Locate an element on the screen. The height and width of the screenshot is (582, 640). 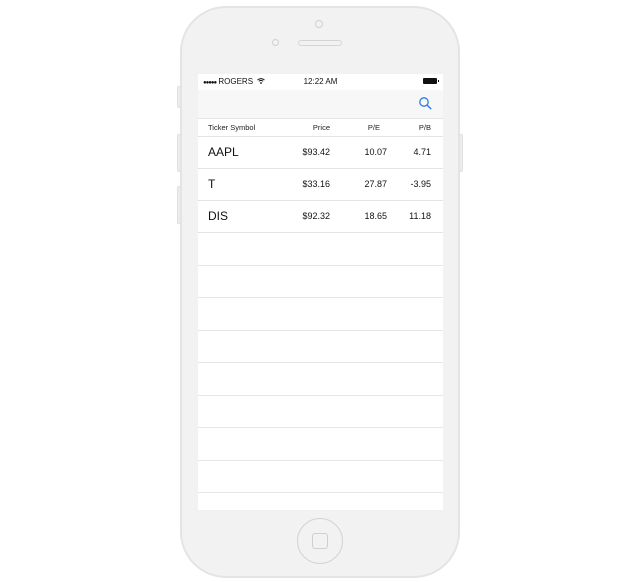
row-ticker: T is located at coordinates (212, 184).